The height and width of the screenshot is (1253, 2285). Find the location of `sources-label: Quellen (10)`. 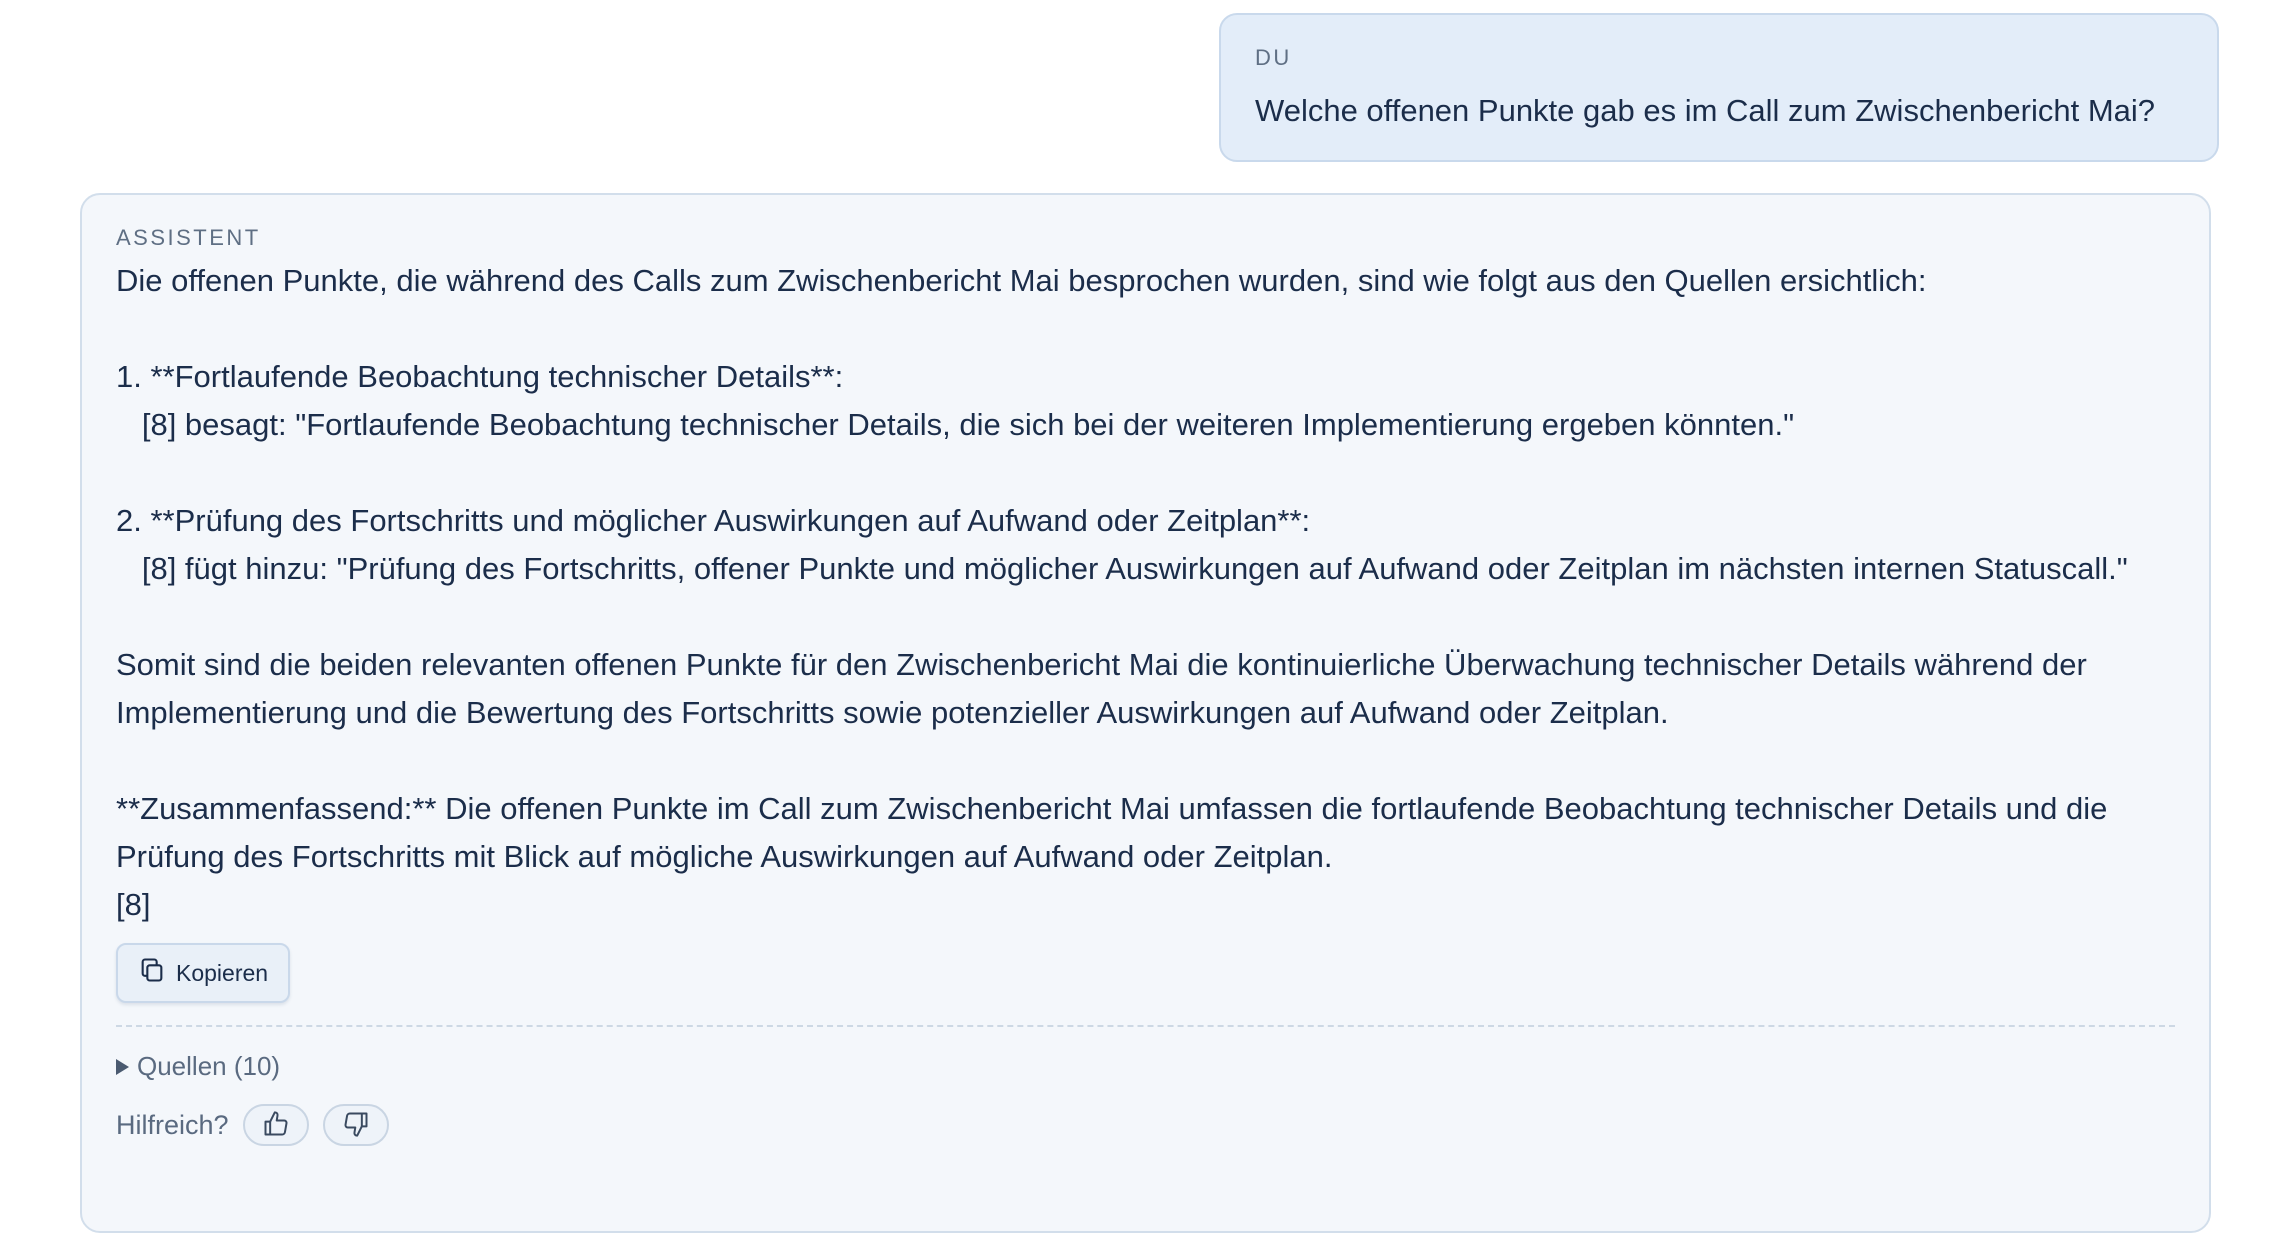

sources-label: Quellen (10) is located at coordinates (209, 1066).